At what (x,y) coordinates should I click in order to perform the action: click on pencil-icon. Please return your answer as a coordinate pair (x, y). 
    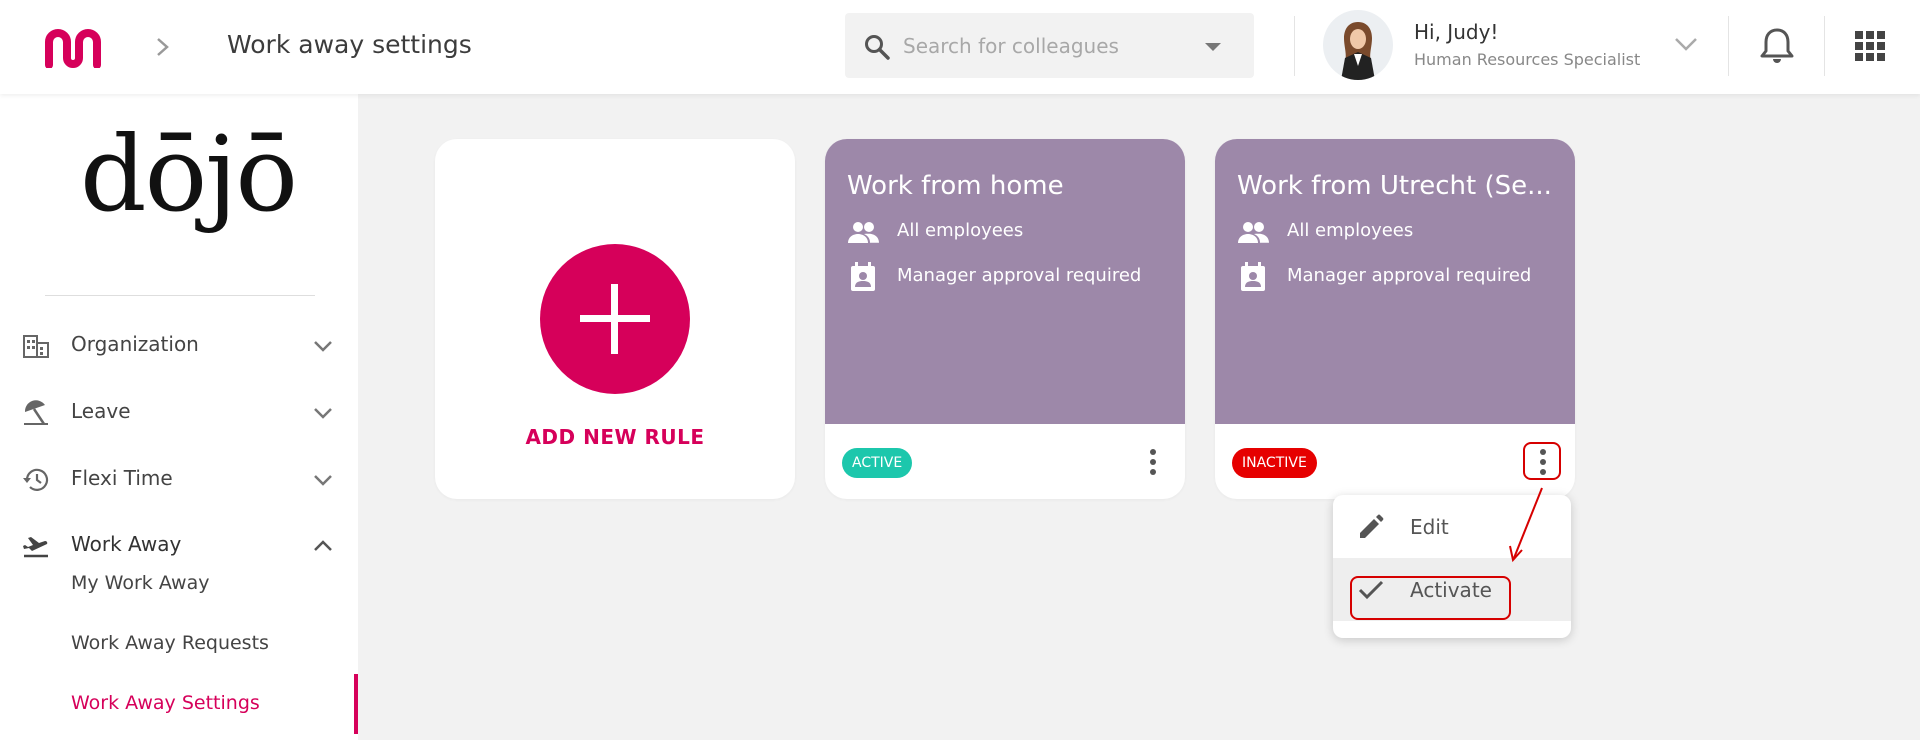
    Looking at the image, I should click on (1372, 526).